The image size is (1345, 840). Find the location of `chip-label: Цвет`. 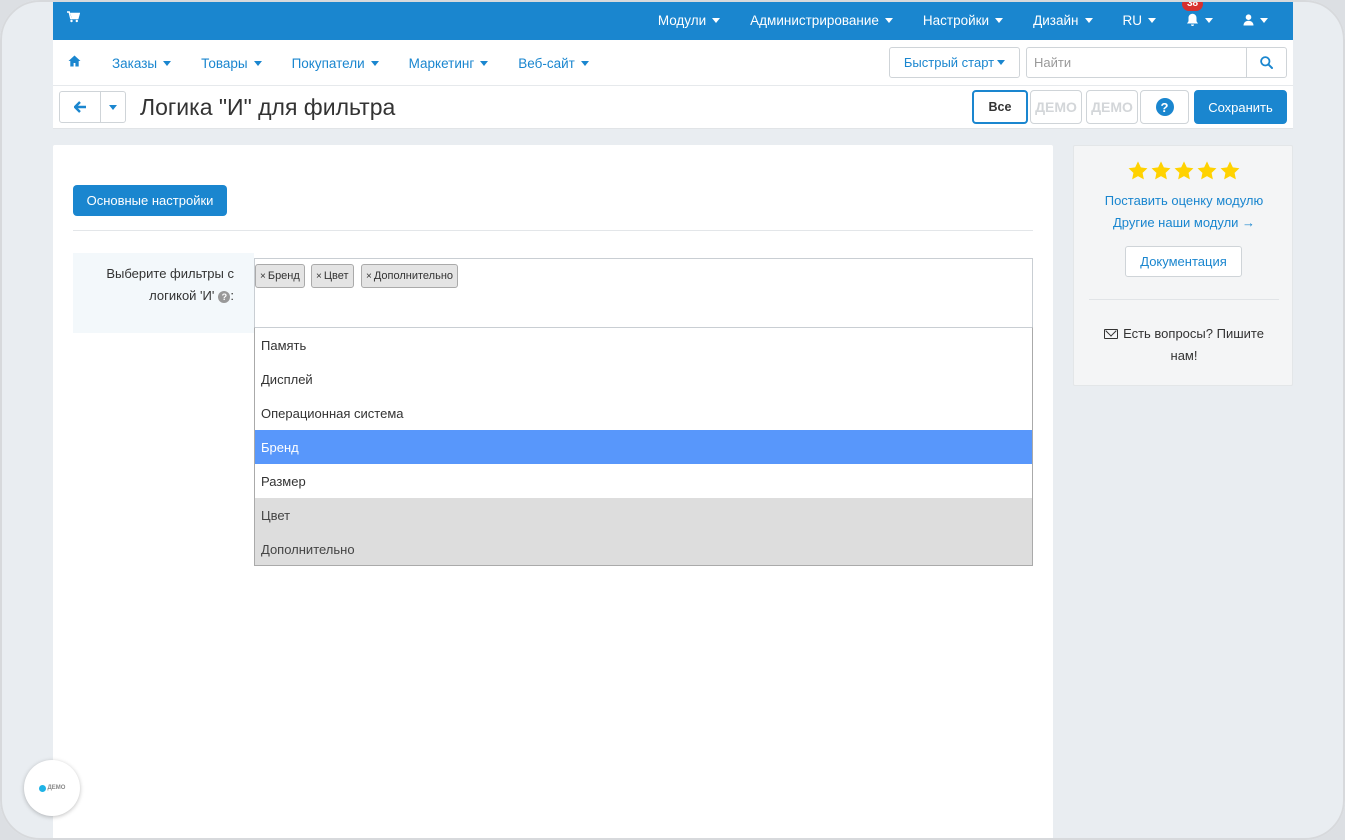

chip-label: Цвет is located at coordinates (336, 276).